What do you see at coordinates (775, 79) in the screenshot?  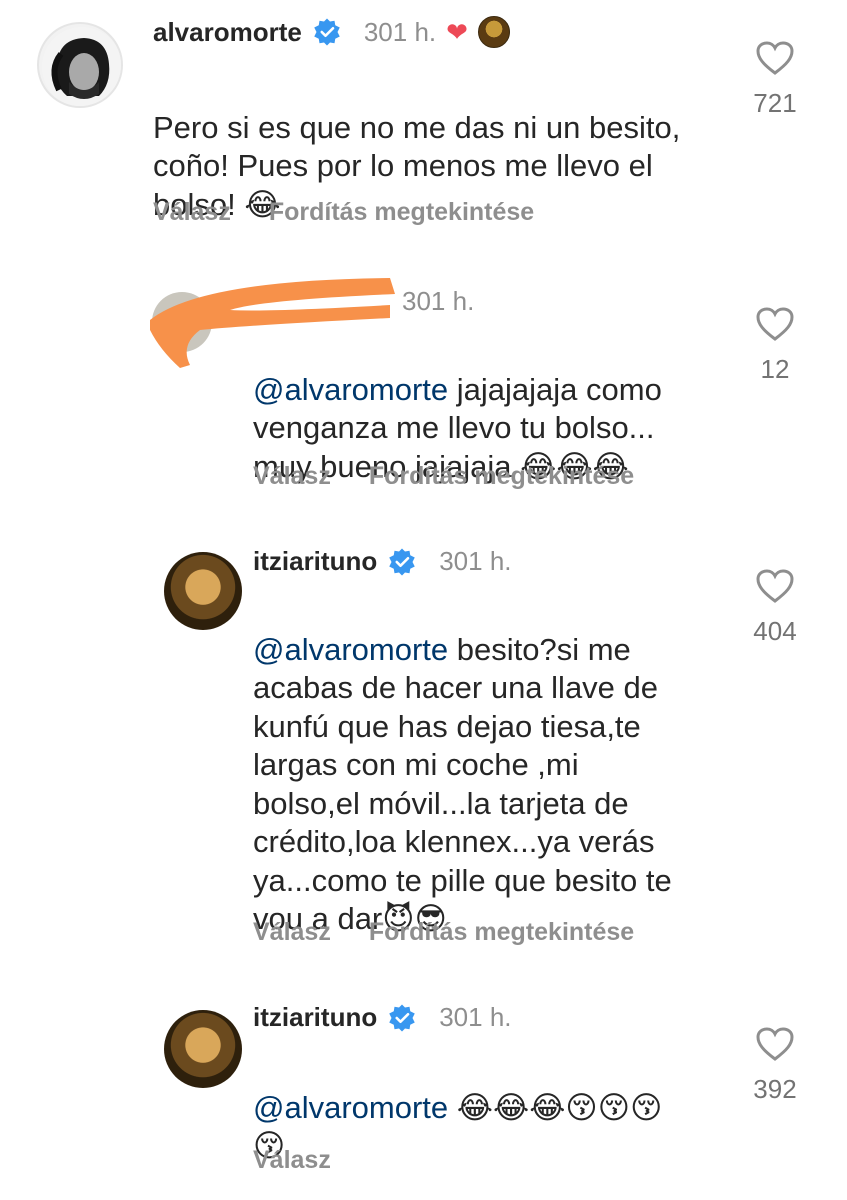 I see `like-area: 721` at bounding box center [775, 79].